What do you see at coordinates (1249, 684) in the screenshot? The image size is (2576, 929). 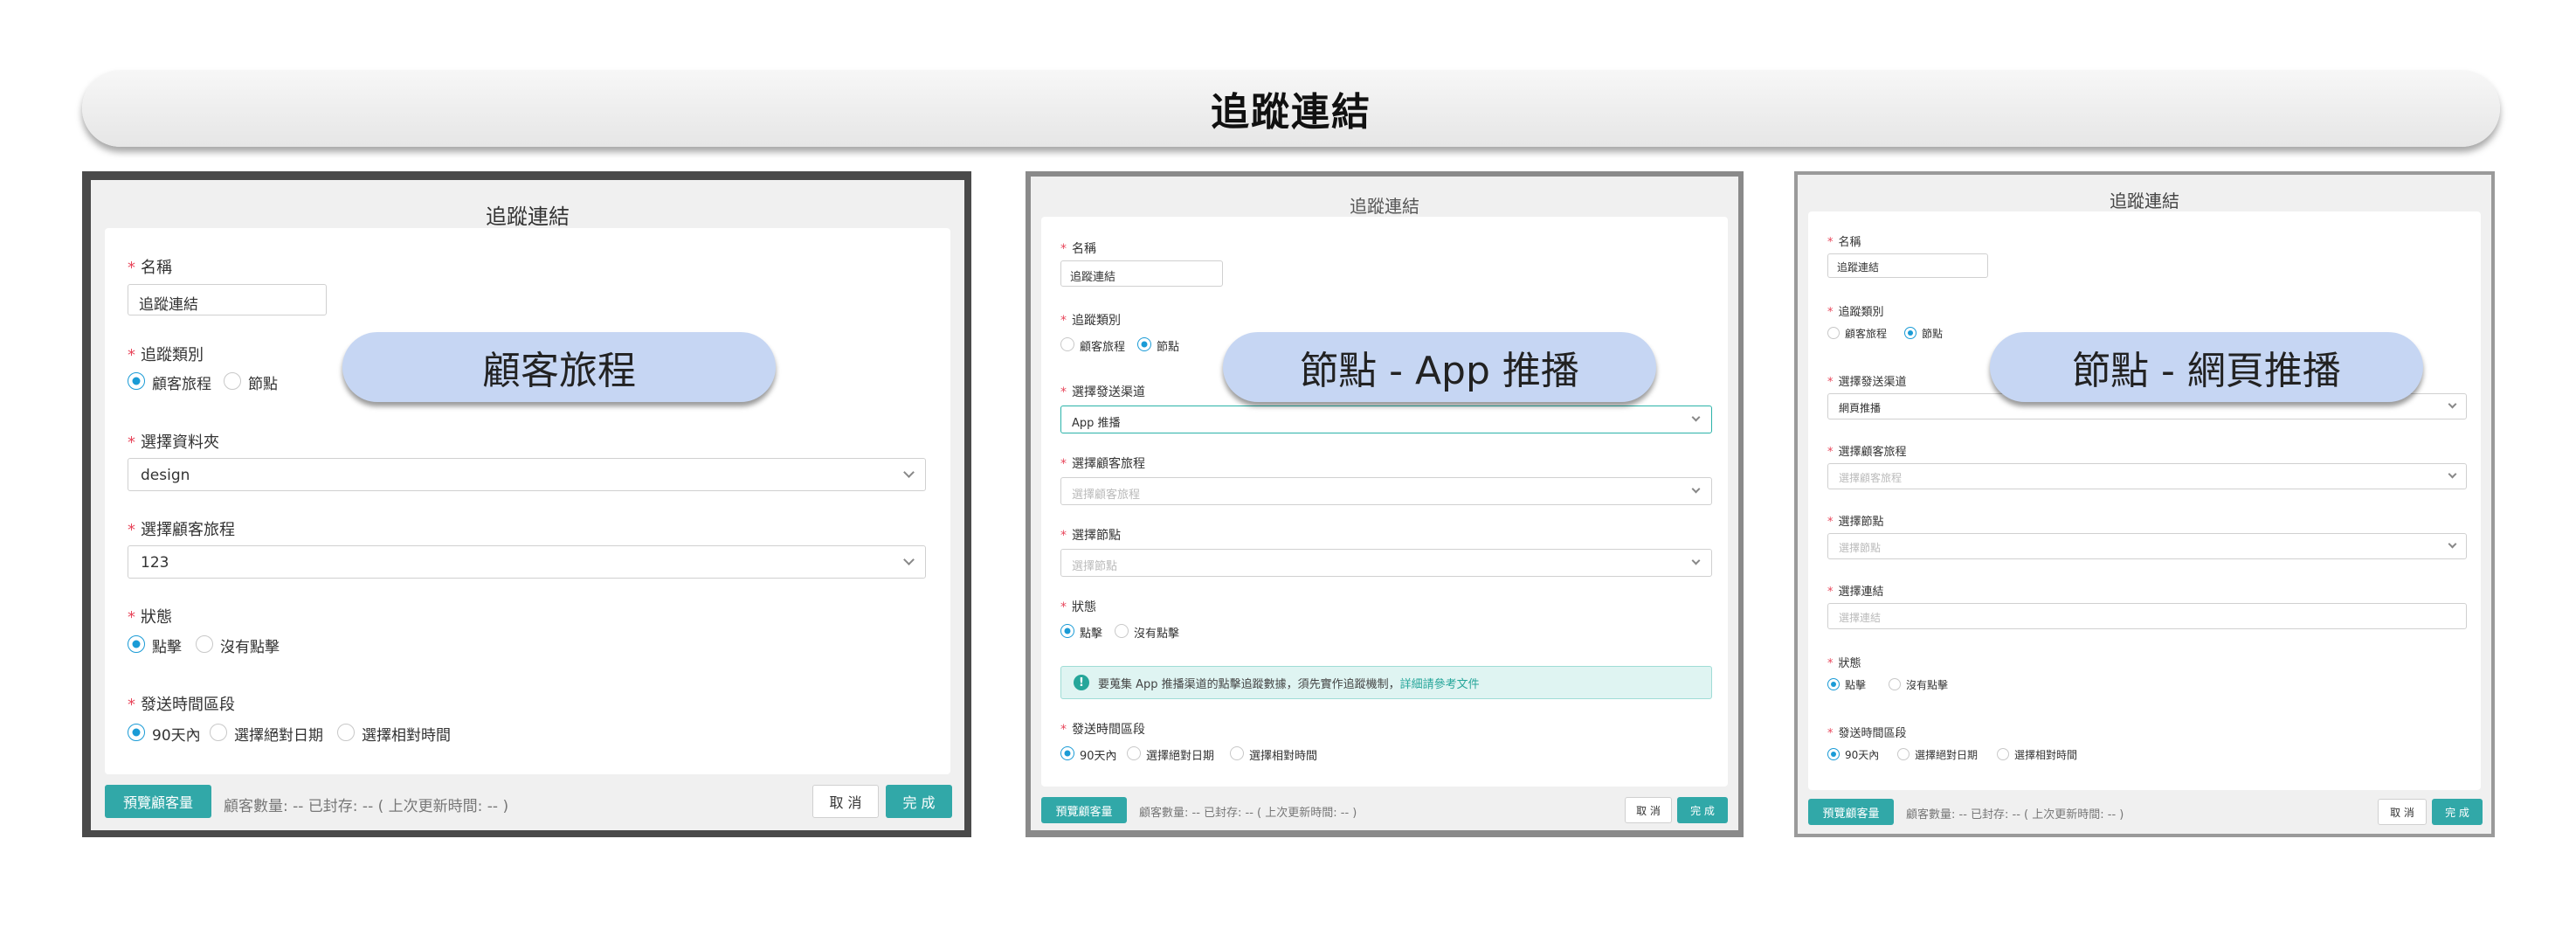 I see `notice-text: 要蒐集 App 推播渠道的點擊追蹤數據，須先實作追蹤機制，` at bounding box center [1249, 684].